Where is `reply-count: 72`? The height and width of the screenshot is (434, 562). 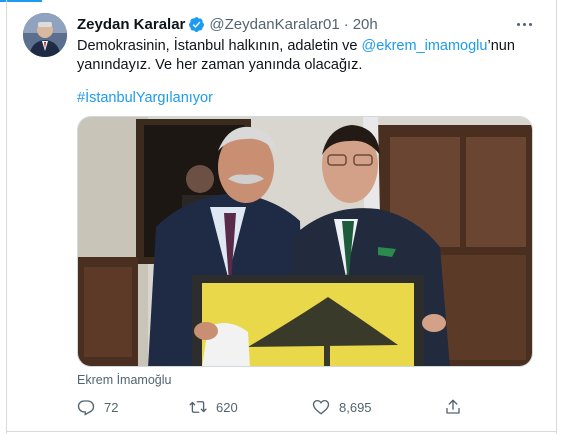 reply-count: 72 is located at coordinates (111, 407).